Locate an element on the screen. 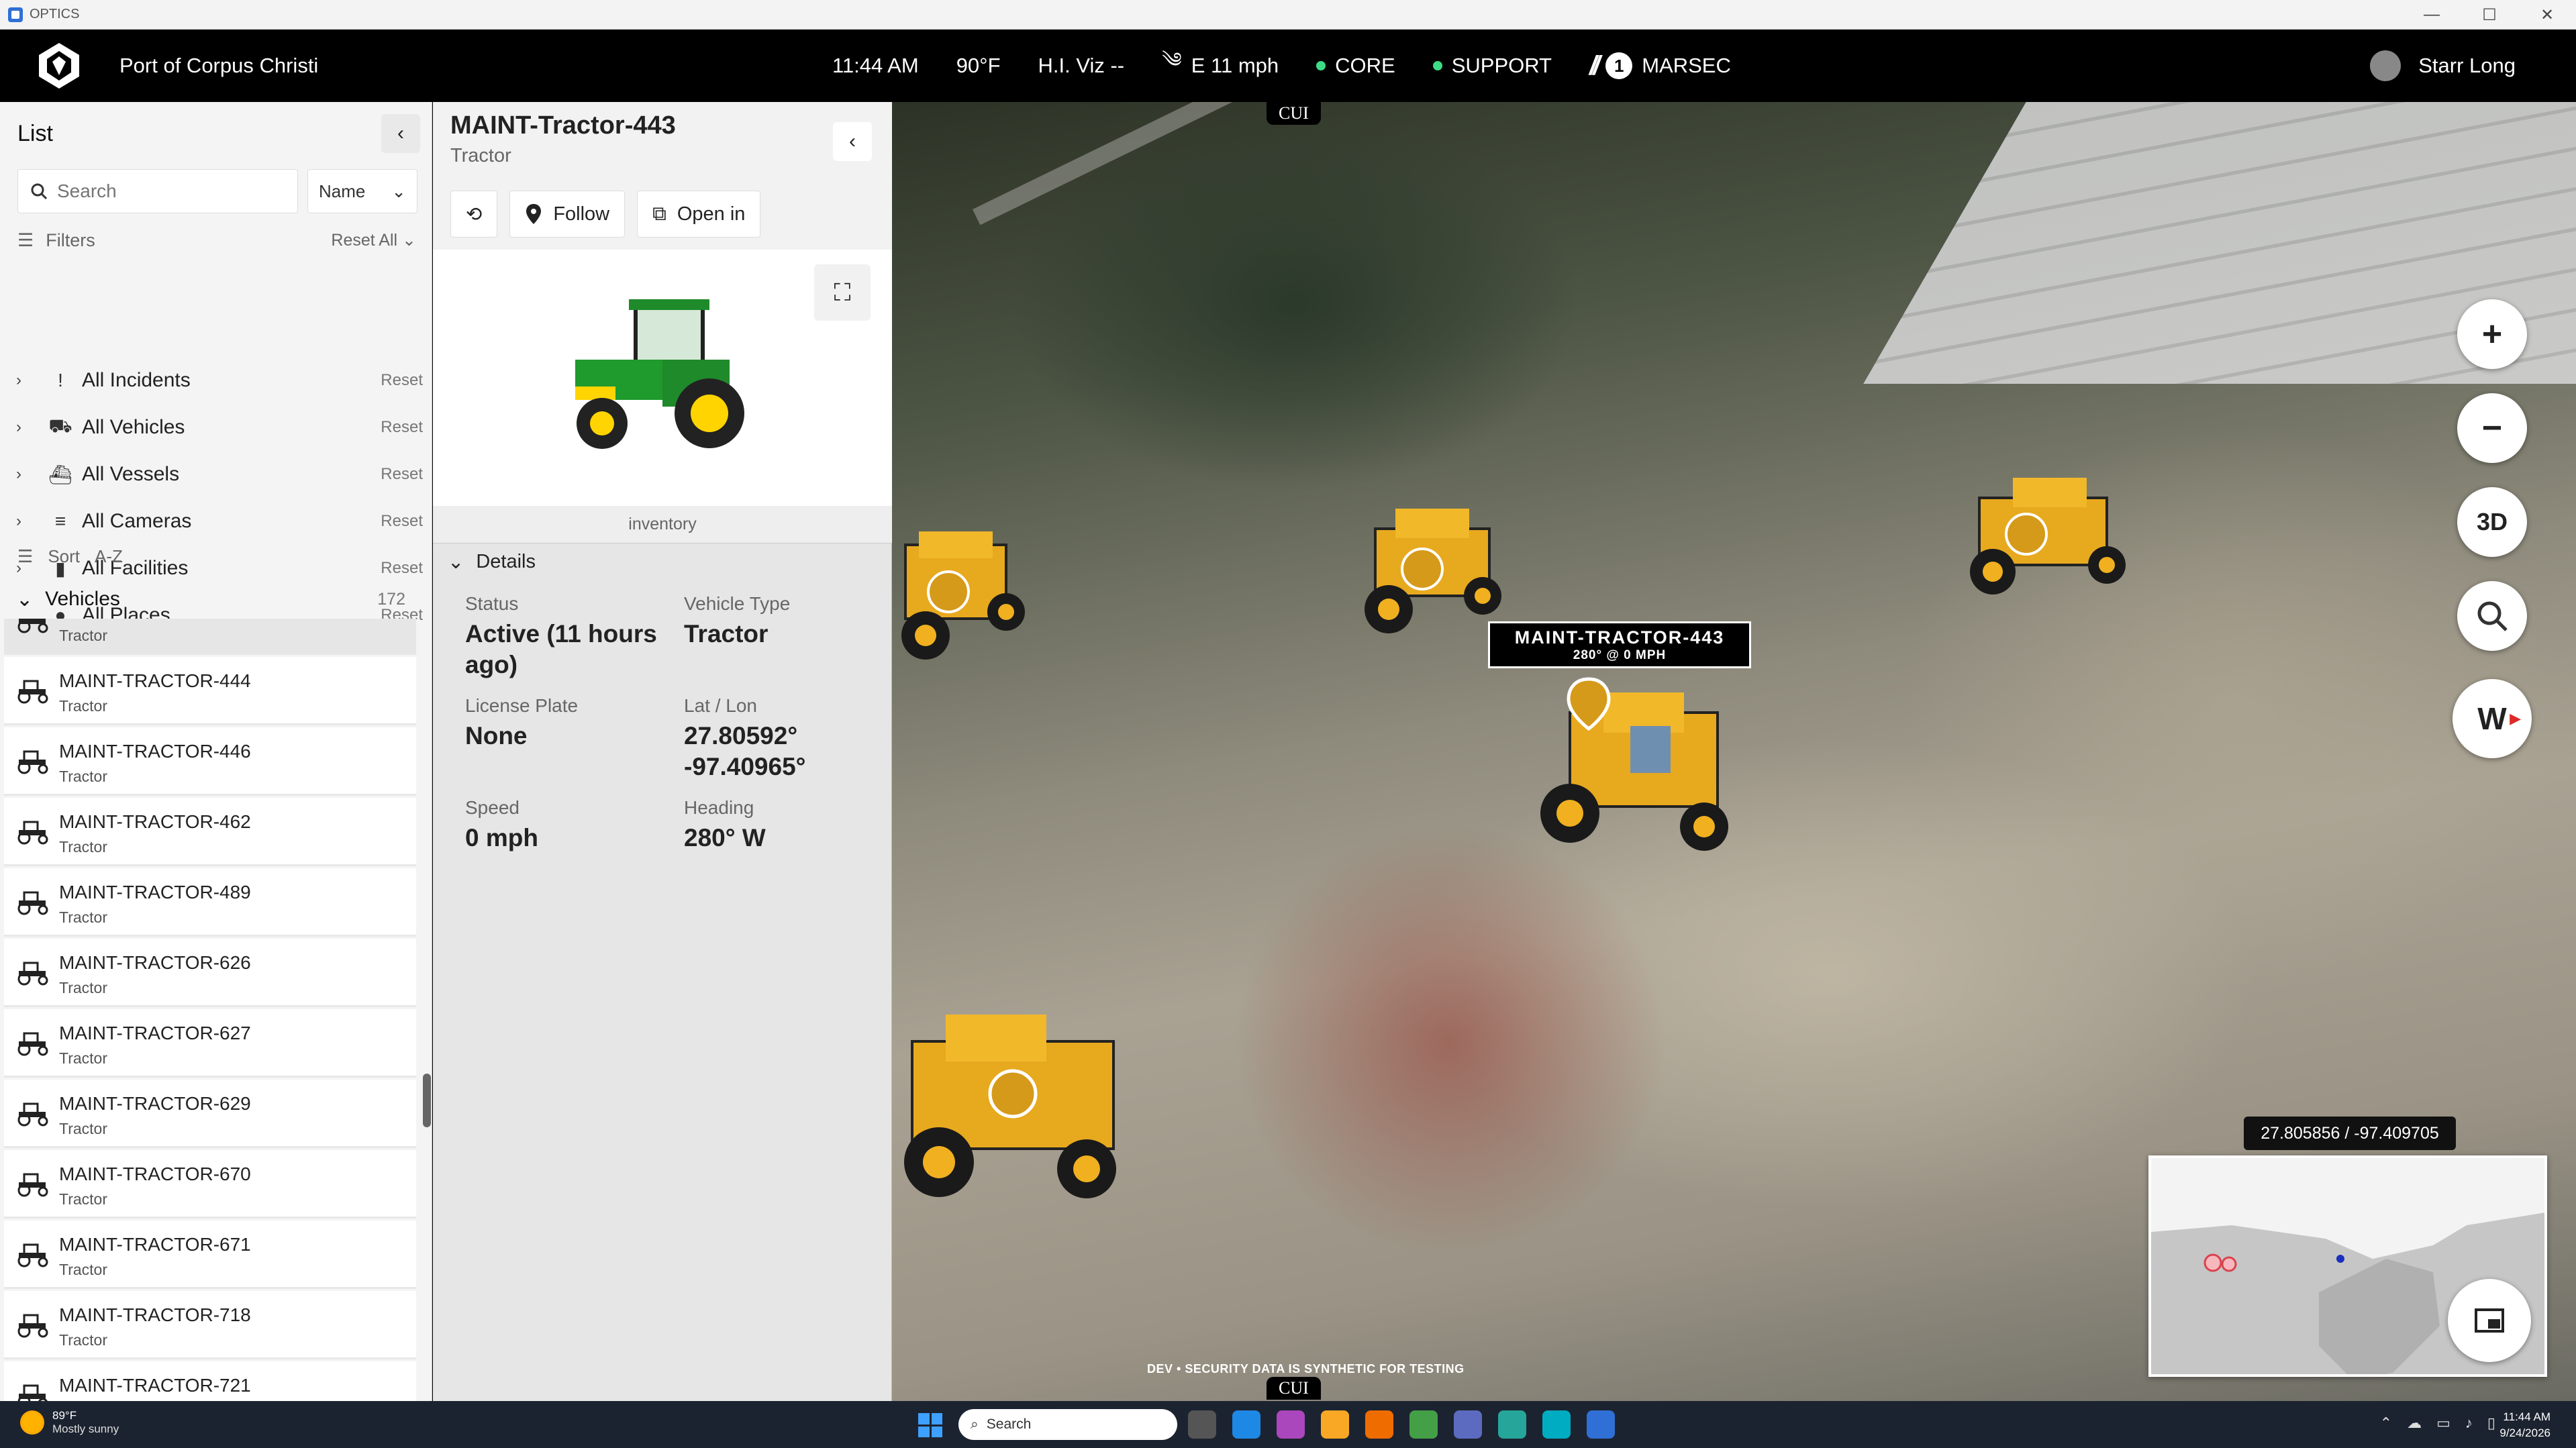 This screenshot has height=1448, width=2576. reset-all-button: Reset All ⌄ is located at coordinates (373, 240).